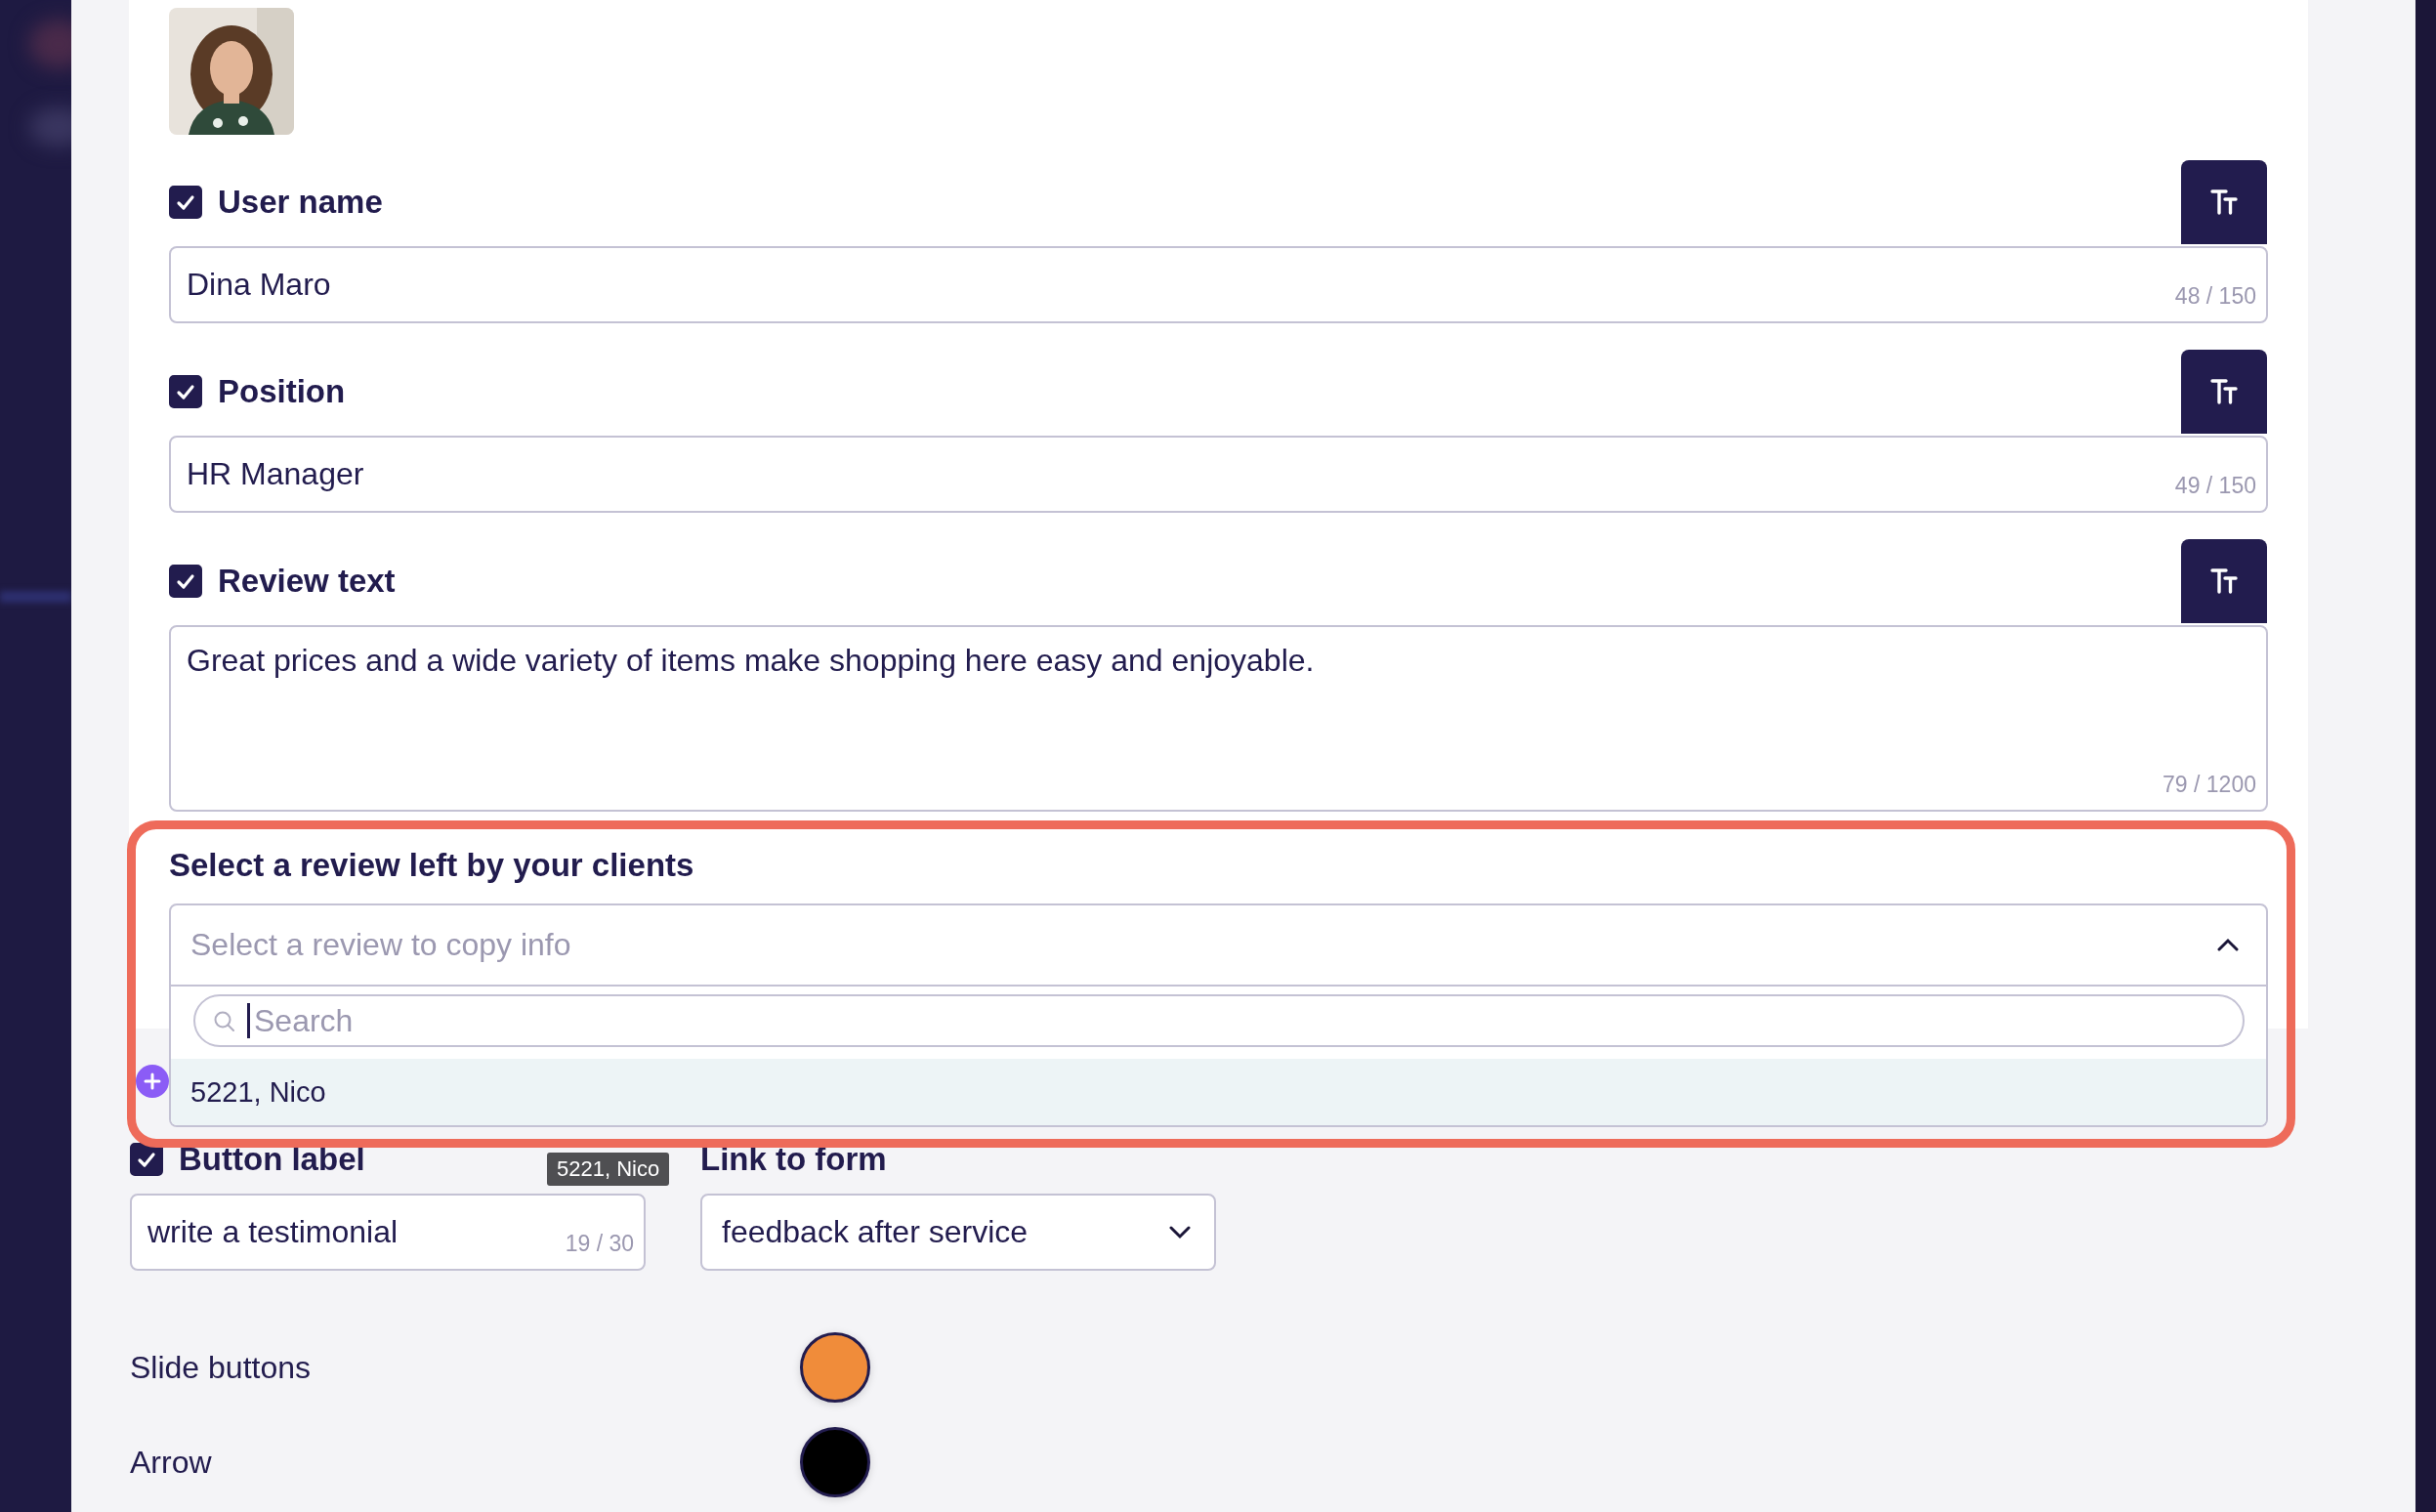  I want to click on tooltip: 5221, Nico, so click(608, 1169).